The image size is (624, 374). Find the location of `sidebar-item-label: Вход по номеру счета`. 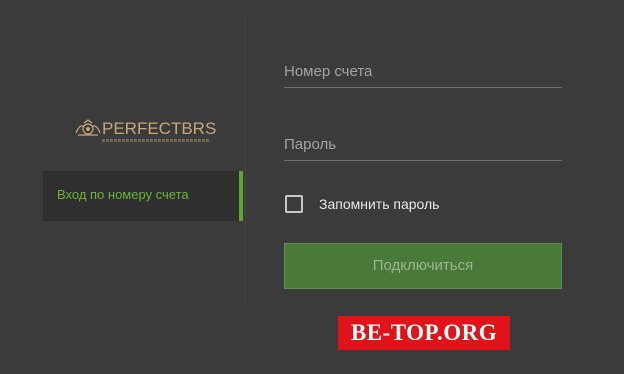

sidebar-item-label: Вход по номеру счета is located at coordinates (123, 194).